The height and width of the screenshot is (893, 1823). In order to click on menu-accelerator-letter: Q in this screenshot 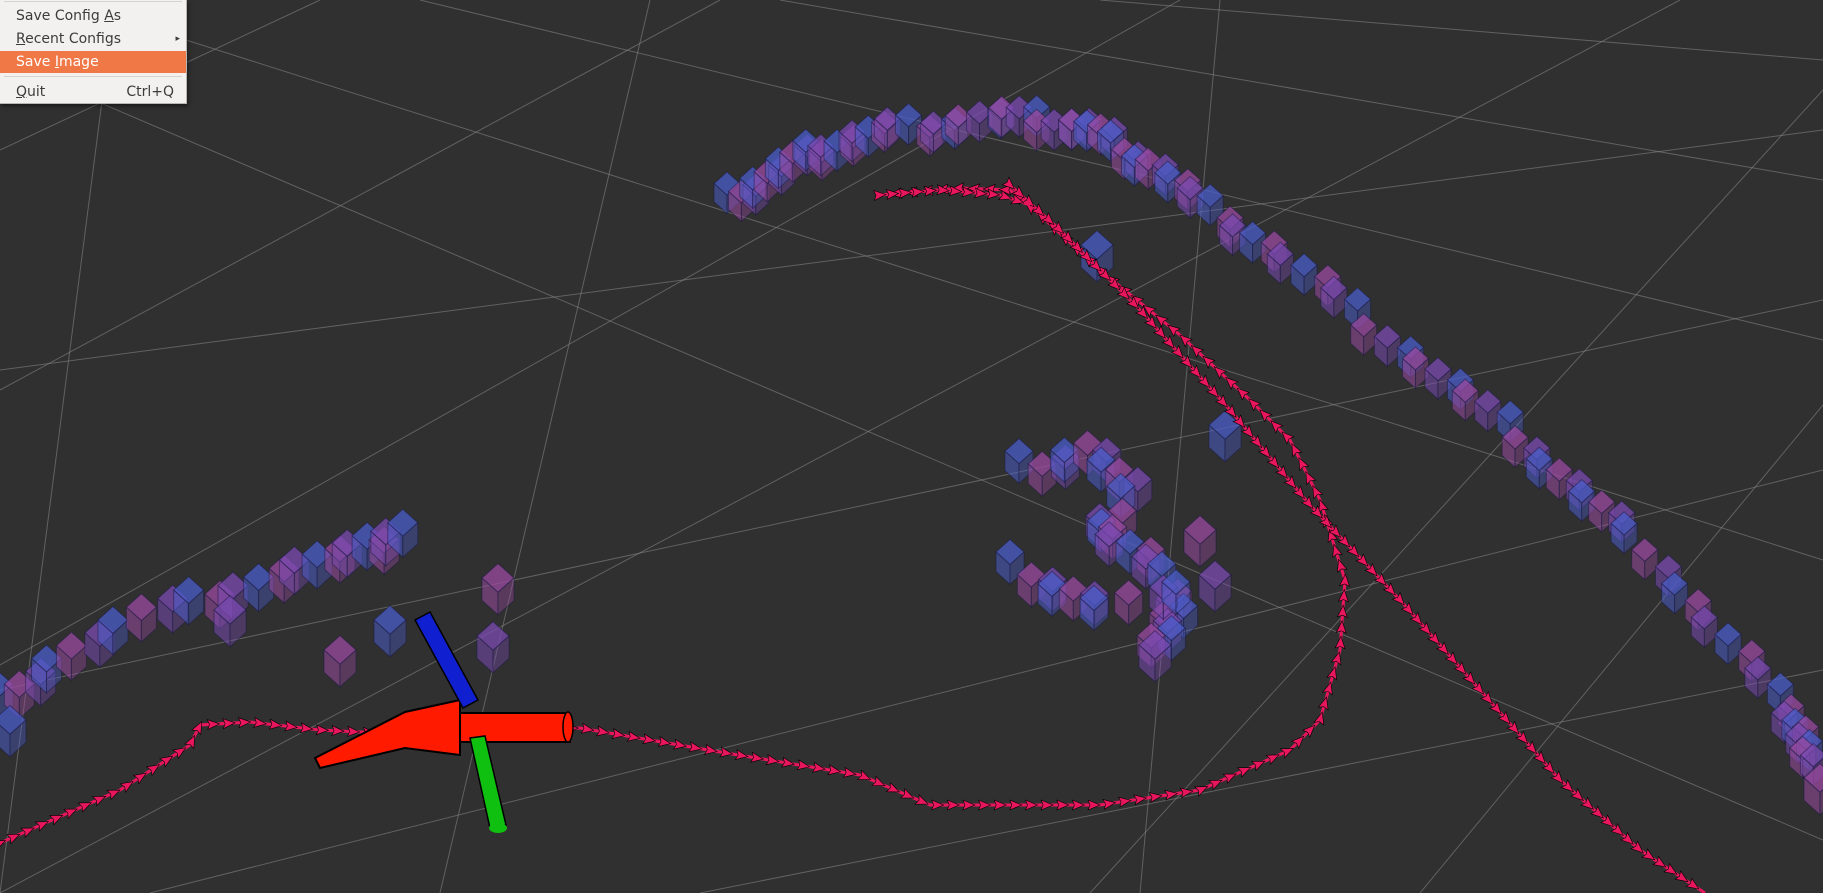, I will do `click(22, 92)`.